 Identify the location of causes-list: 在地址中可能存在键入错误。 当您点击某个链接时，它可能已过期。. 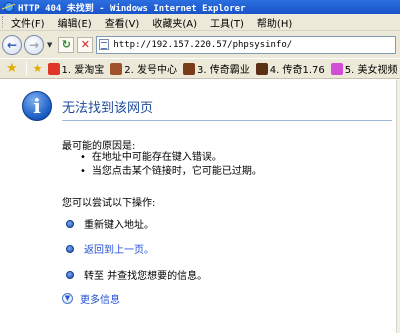
(171, 165).